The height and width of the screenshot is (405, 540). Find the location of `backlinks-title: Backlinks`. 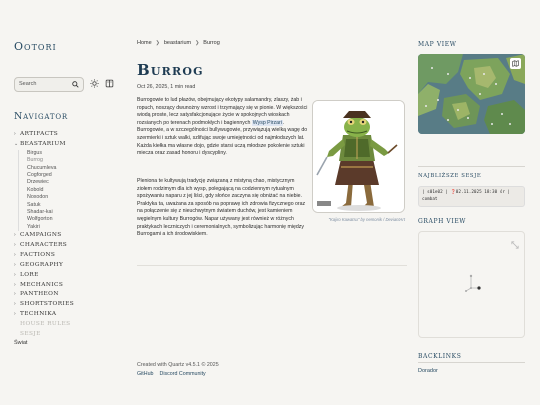

backlinks-title: Backlinks is located at coordinates (440, 356).